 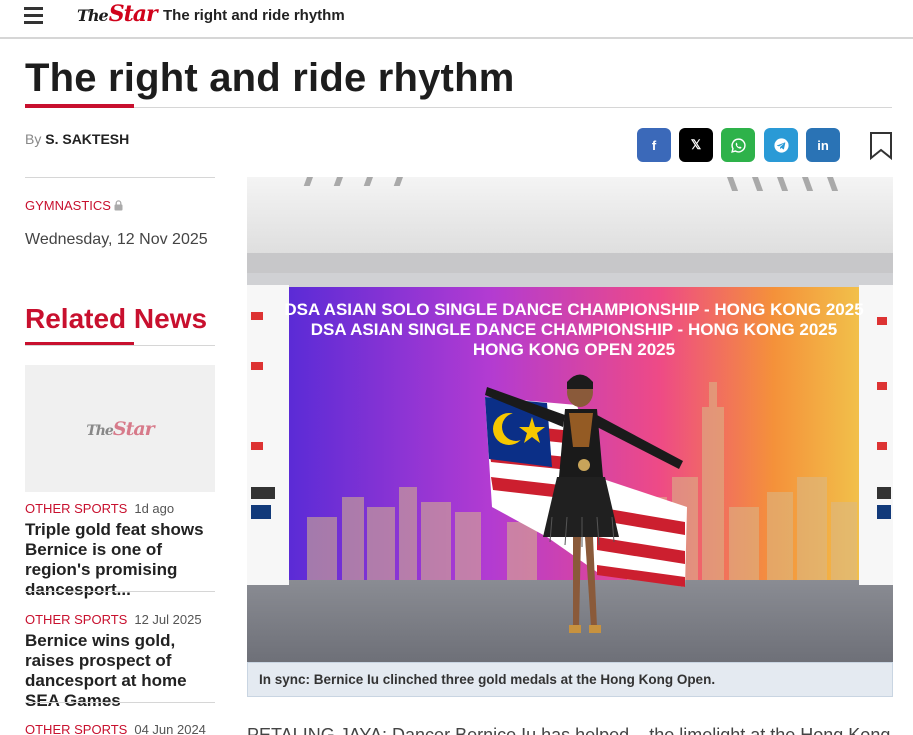 What do you see at coordinates (116, 239) in the screenshot?
I see `publish-date: Wednesday, 12 Nov 2025` at bounding box center [116, 239].